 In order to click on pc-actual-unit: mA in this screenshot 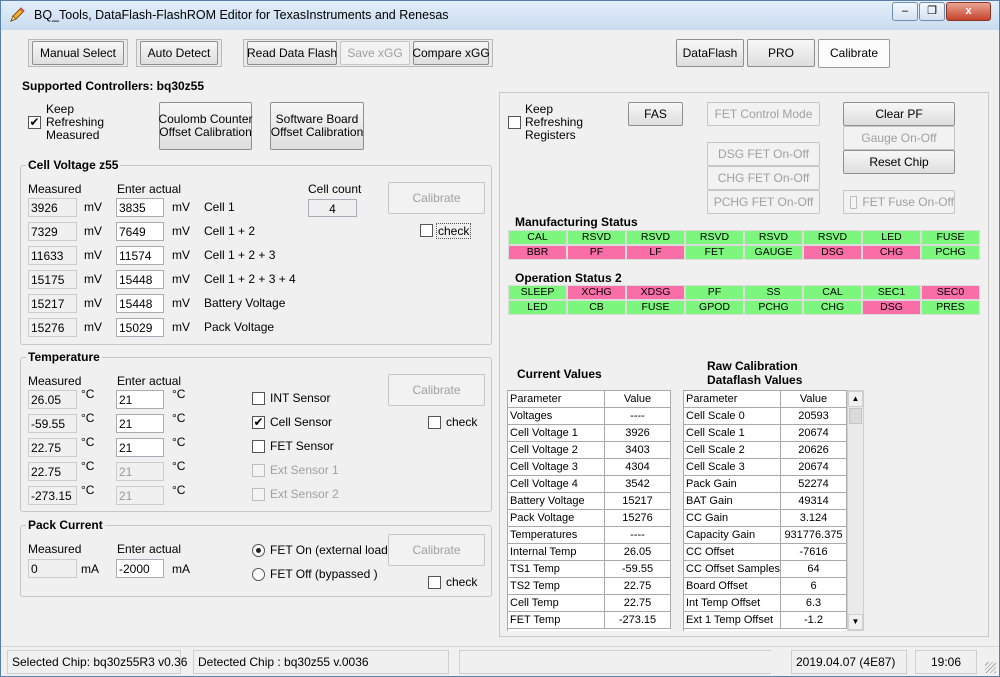, I will do `click(181, 569)`.